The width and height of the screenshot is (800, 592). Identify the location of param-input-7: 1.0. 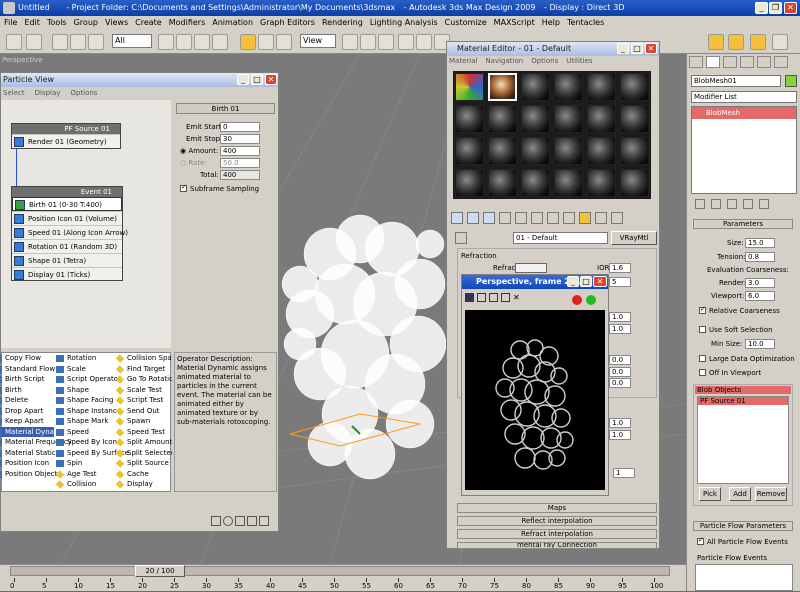
(620, 423).